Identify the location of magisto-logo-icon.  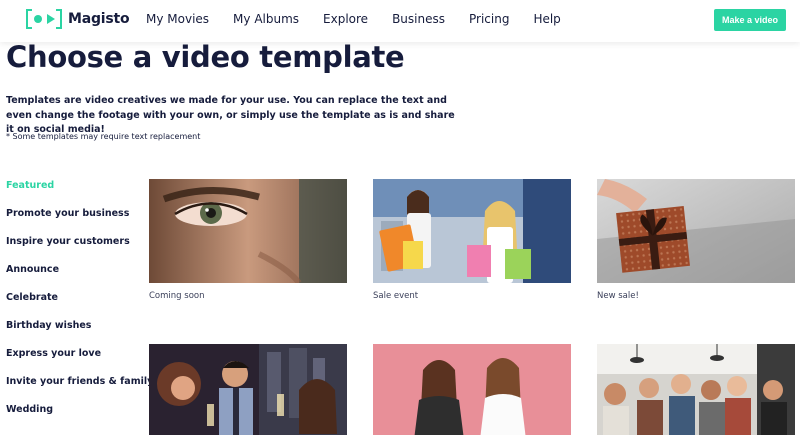
(44, 19).